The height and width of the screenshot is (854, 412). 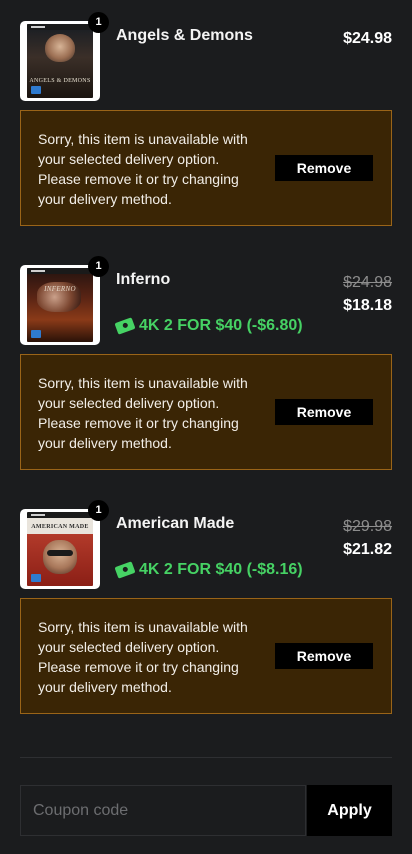 I want to click on current-price: $24.98, so click(x=367, y=38).